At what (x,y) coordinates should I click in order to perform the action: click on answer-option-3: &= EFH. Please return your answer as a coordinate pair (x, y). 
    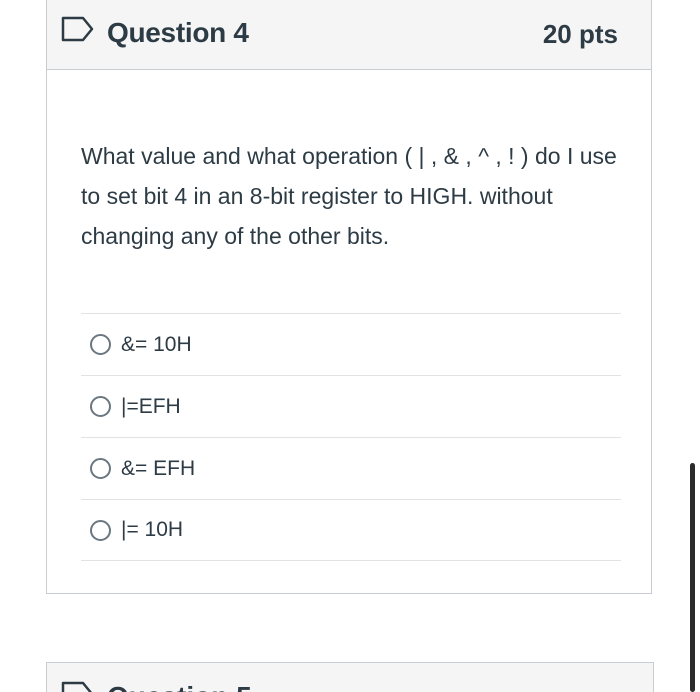
    Looking at the image, I should click on (351, 468).